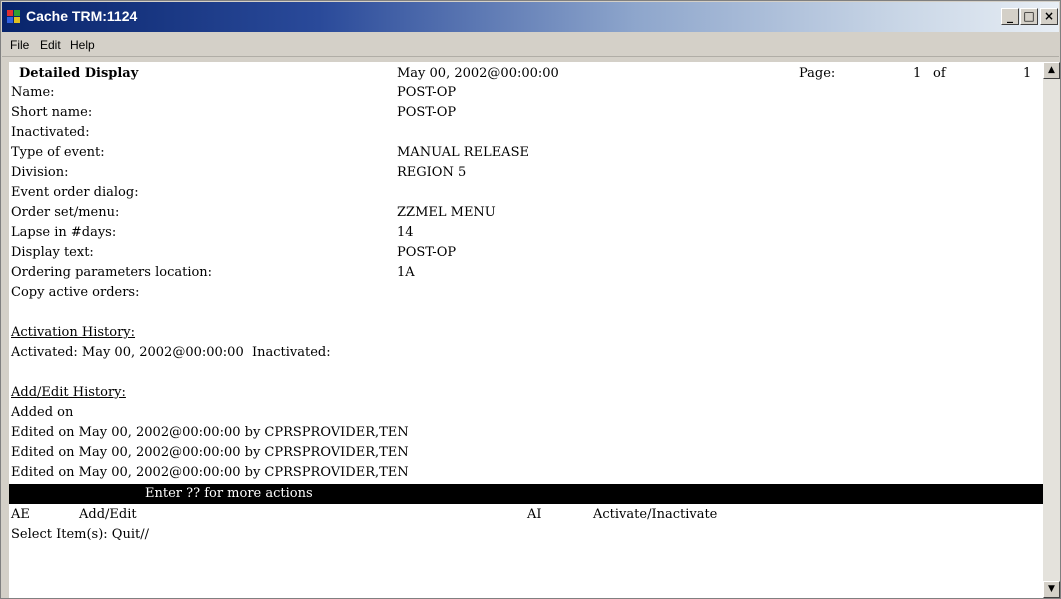  I want to click on title-bar: Cache TRM:1124 _ □ ×, so click(530, 17).